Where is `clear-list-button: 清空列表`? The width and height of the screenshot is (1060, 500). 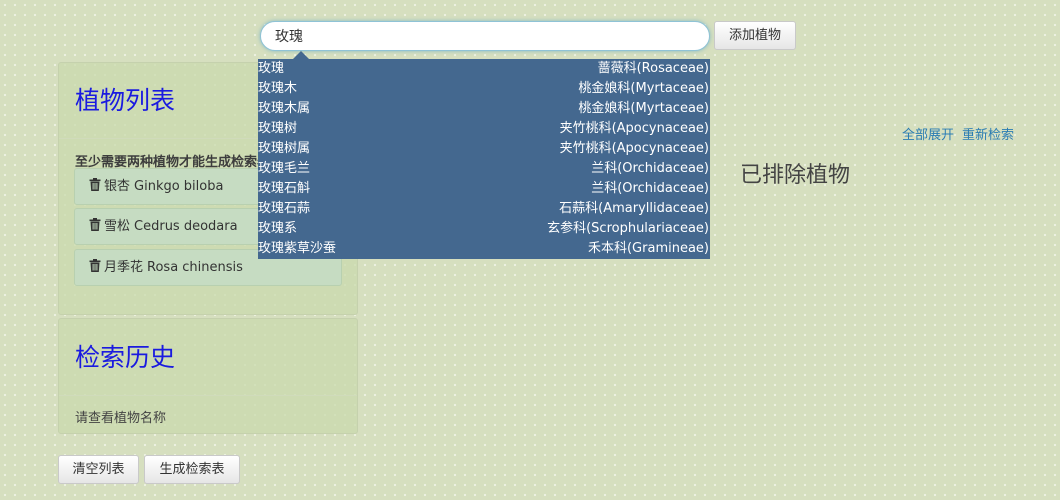 clear-list-button: 清空列表 is located at coordinates (98, 469).